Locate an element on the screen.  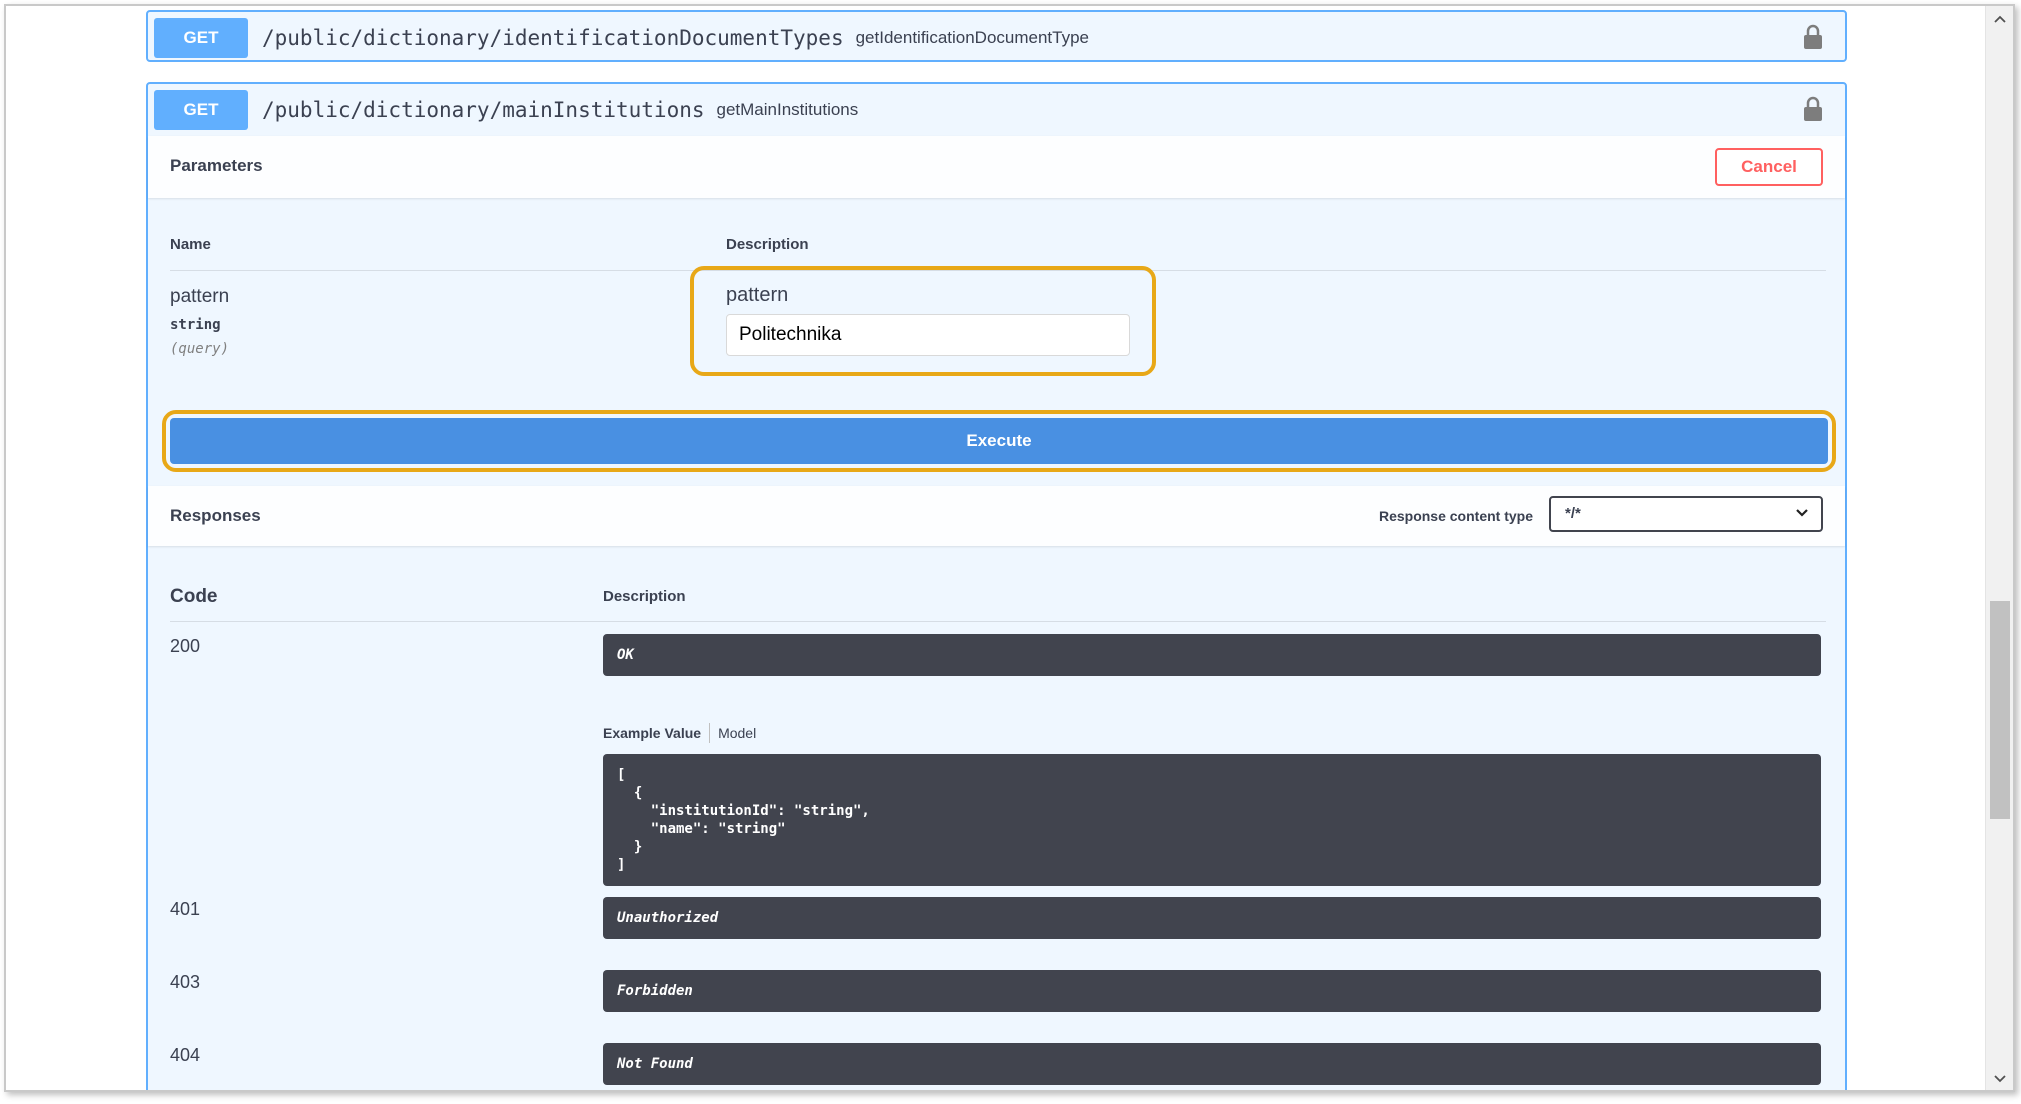
divider is located at coordinates (998, 621).